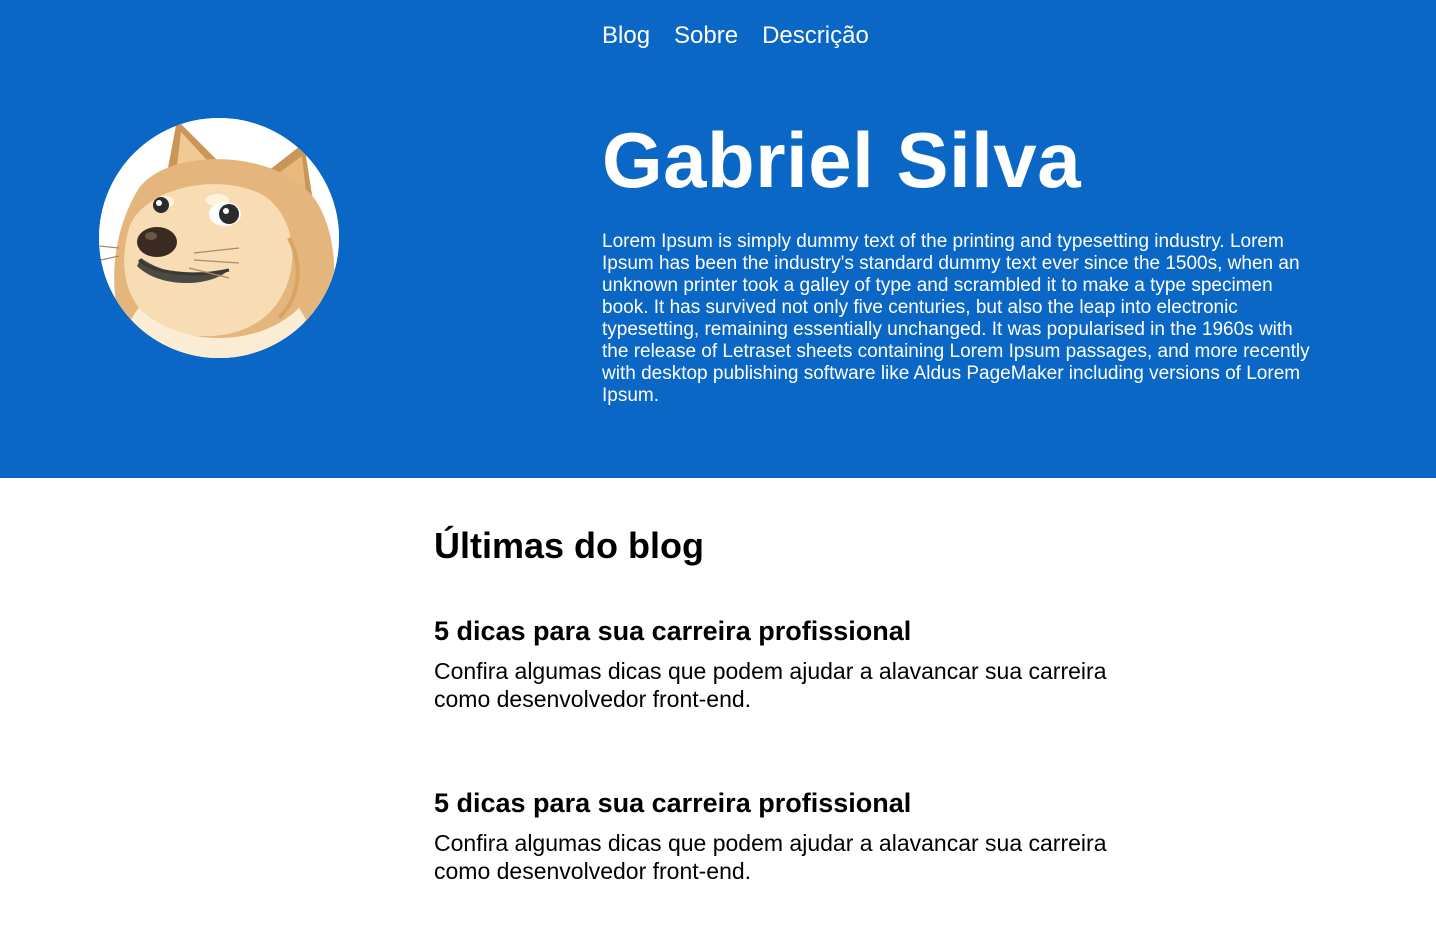 This screenshot has width=1436, height=931. What do you see at coordinates (626, 36) in the screenshot?
I see `nav-link-blog: Blog` at bounding box center [626, 36].